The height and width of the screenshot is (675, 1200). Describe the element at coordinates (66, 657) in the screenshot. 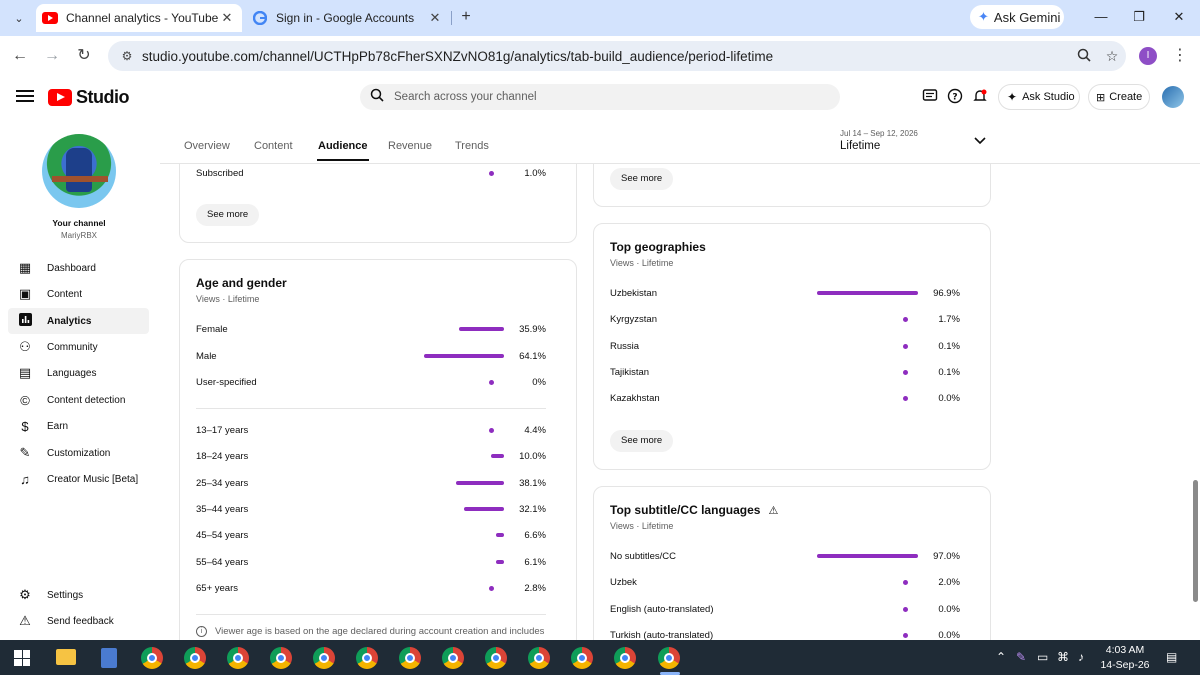

I see `file-explorer-icon` at that location.